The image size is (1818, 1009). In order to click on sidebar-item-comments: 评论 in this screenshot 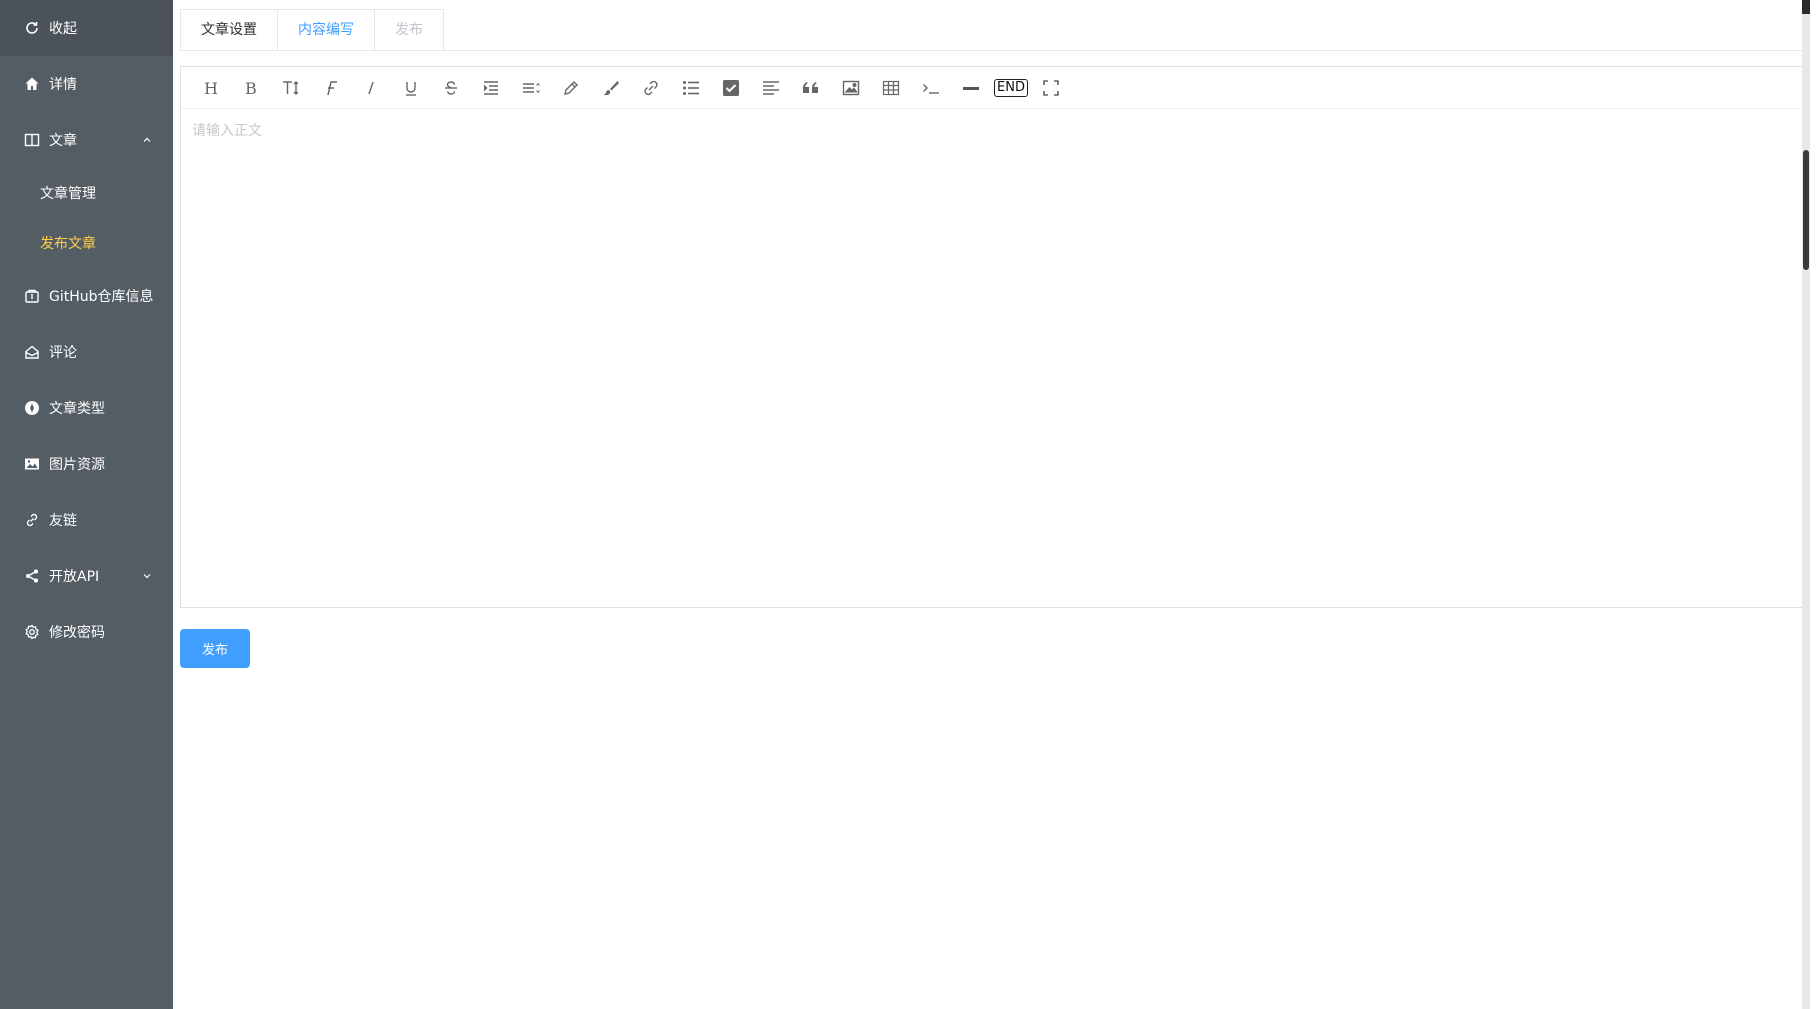, I will do `click(86, 352)`.